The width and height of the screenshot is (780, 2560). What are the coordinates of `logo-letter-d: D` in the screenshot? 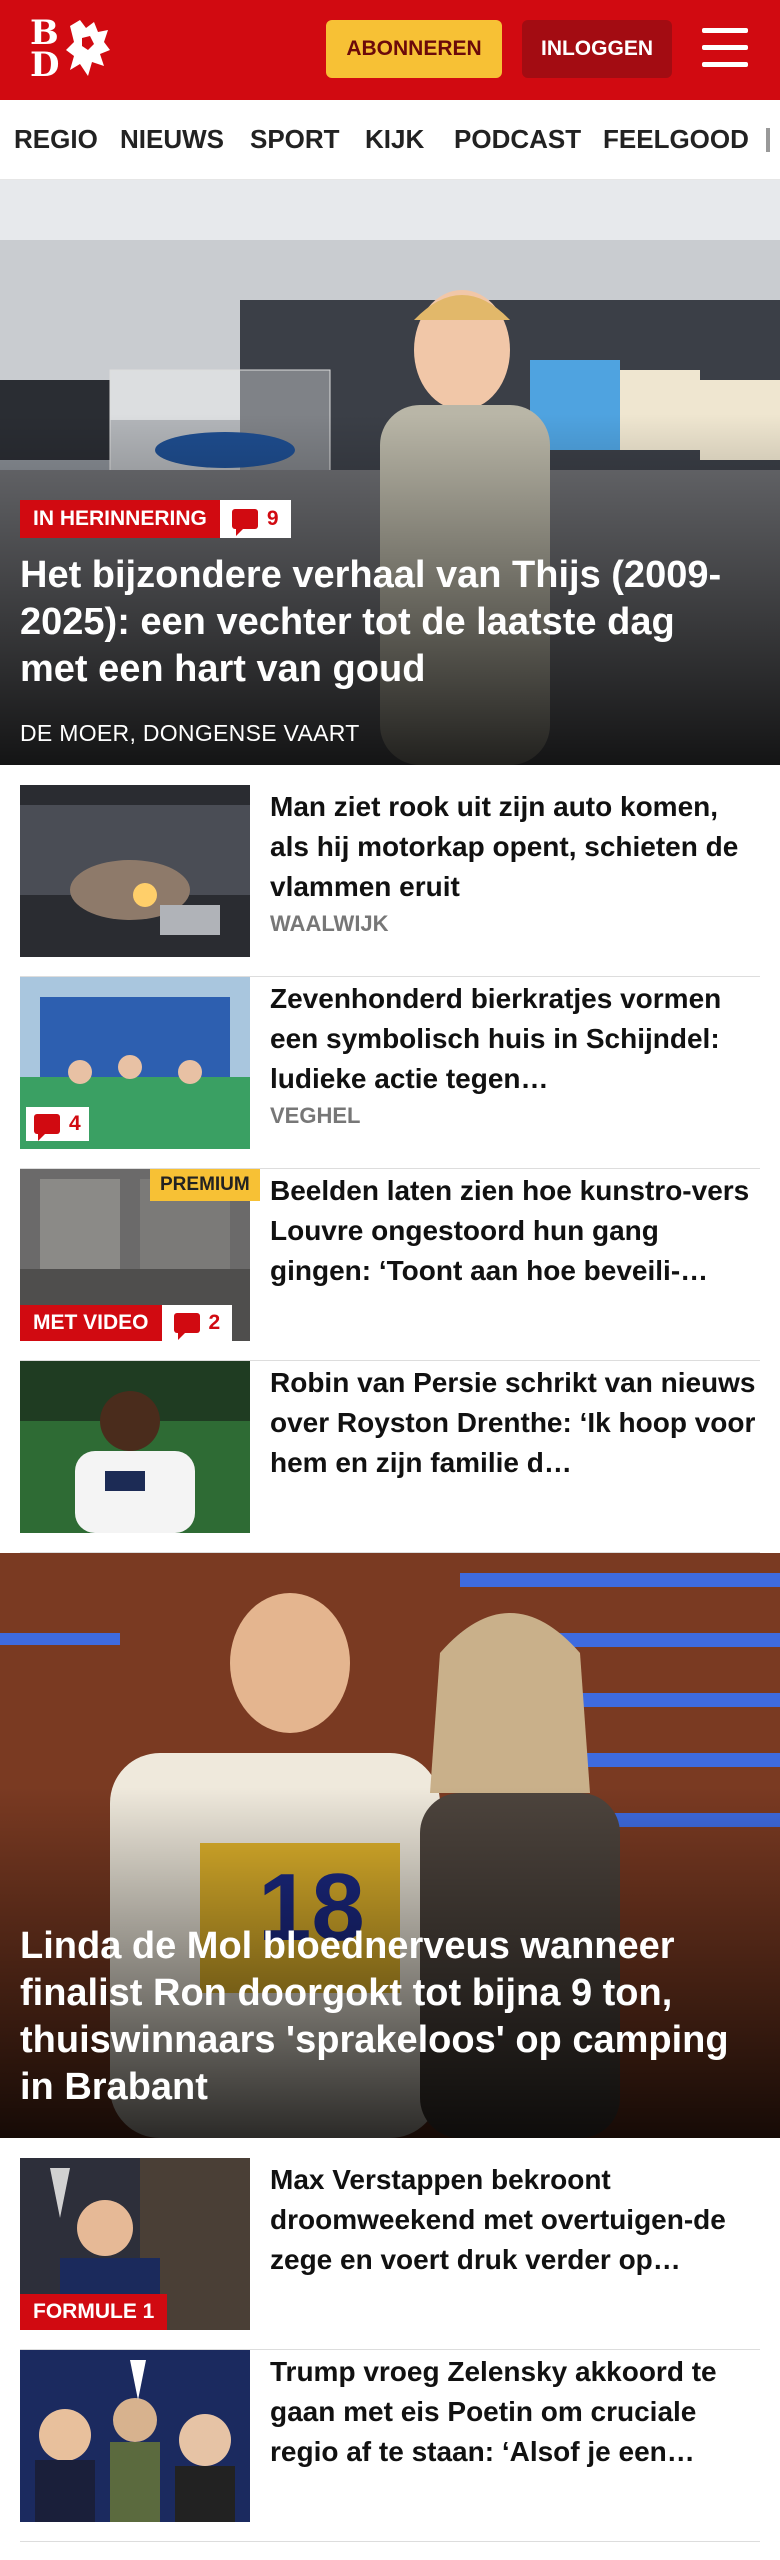 It's located at (45, 65).